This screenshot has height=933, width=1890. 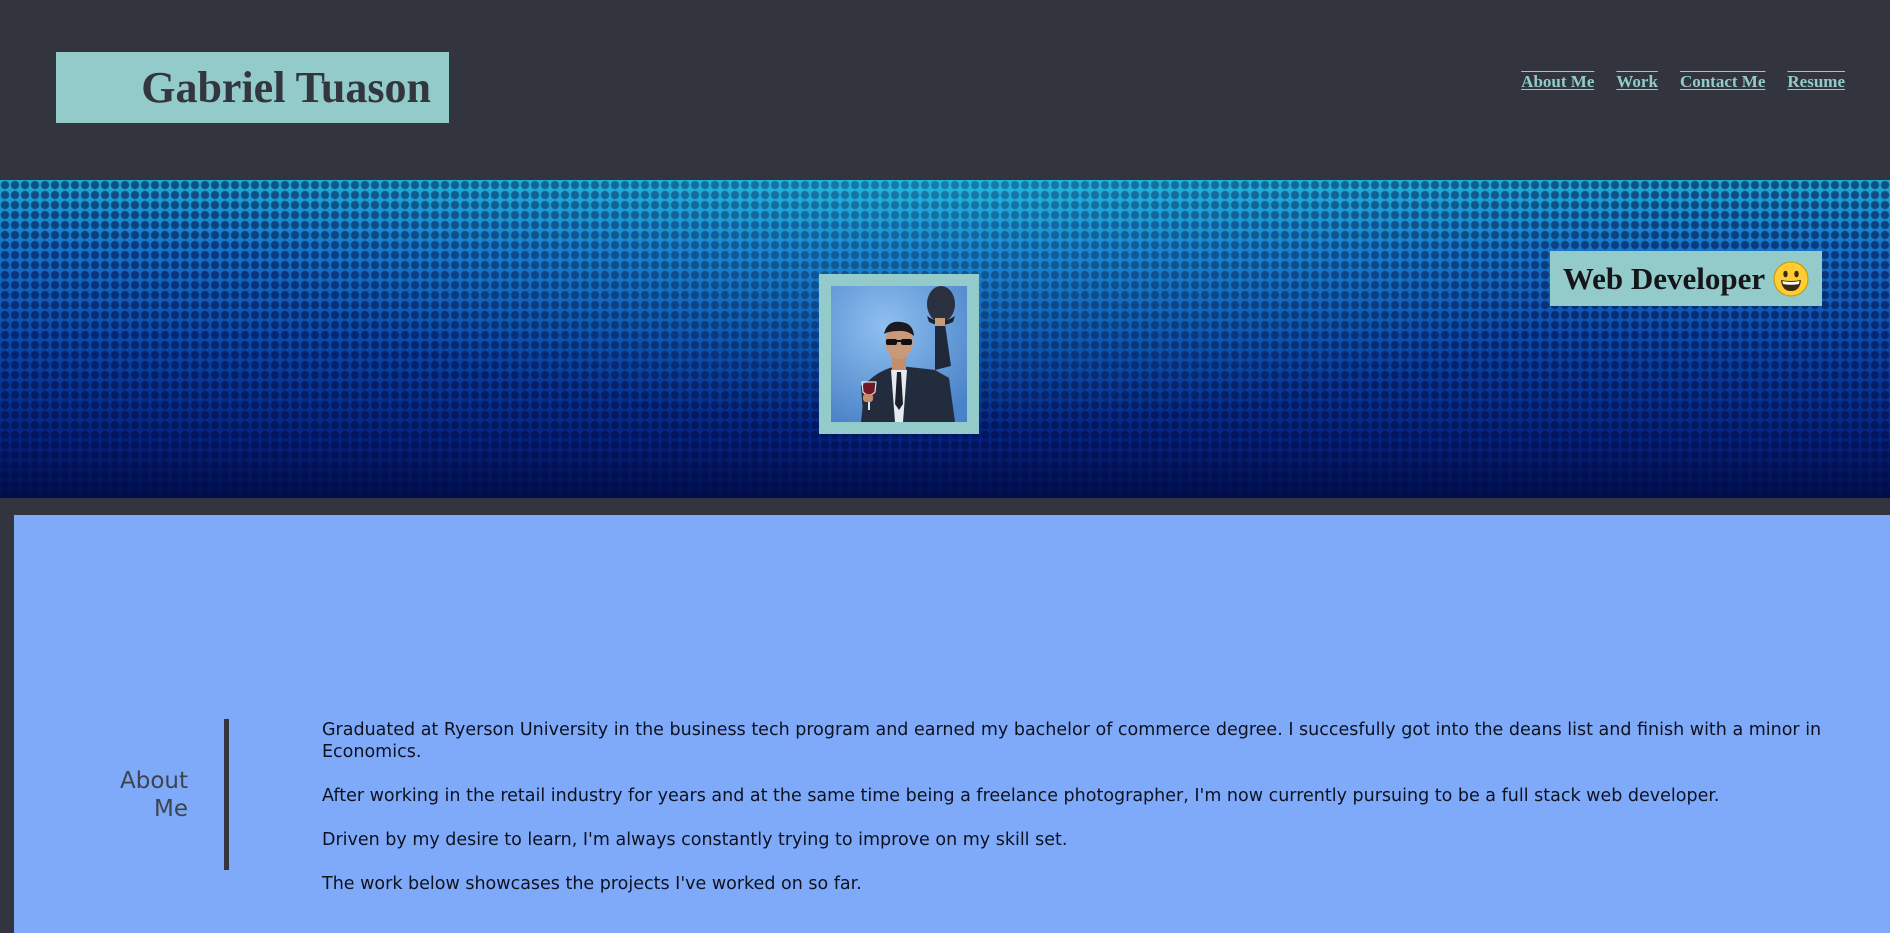 What do you see at coordinates (226, 794) in the screenshot?
I see `about-divider` at bounding box center [226, 794].